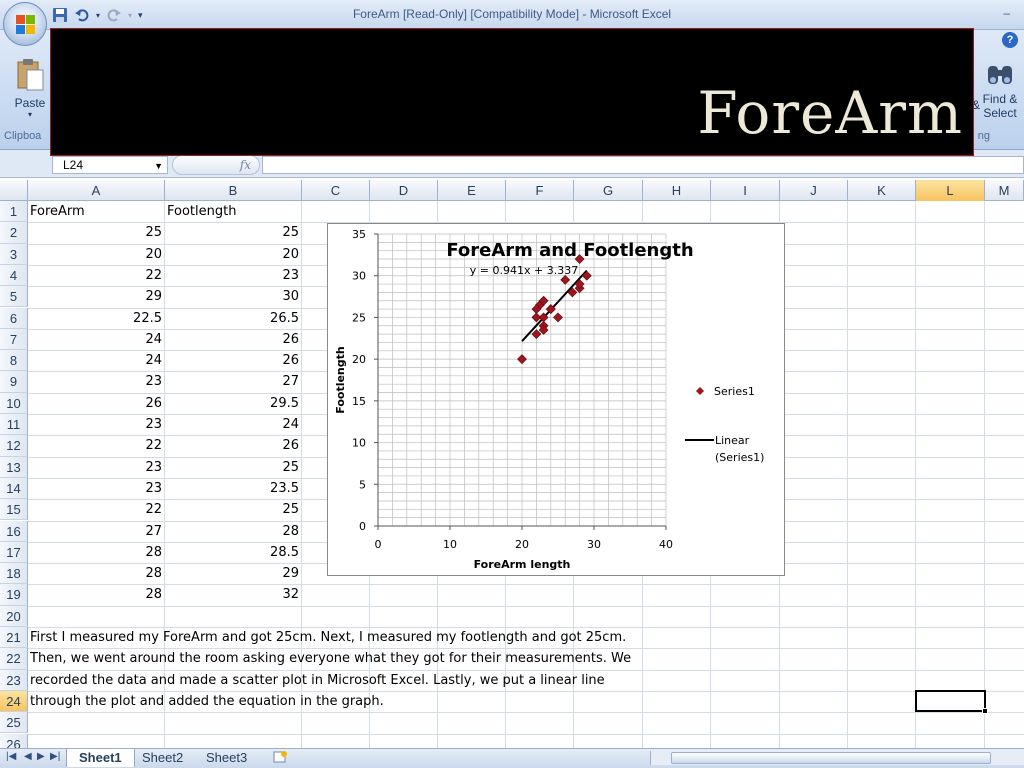 The width and height of the screenshot is (1024, 768). I want to click on cell-forearm-value: 27, so click(96, 531).